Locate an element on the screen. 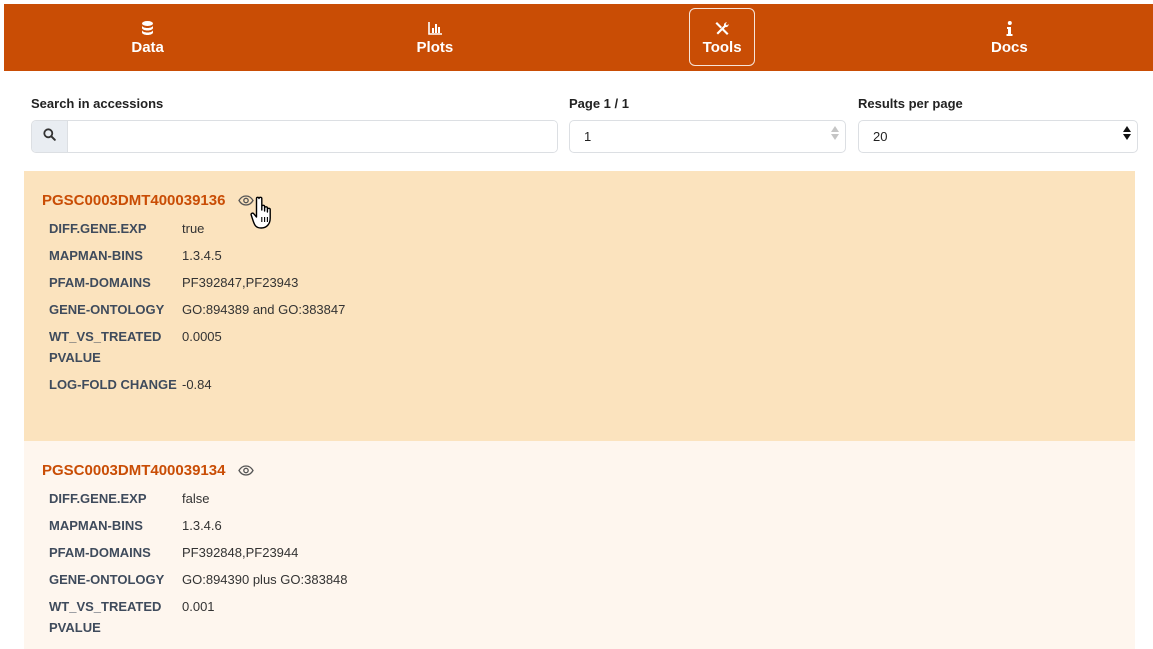 The image size is (1153, 649). nav-item-label: Tools is located at coordinates (722, 47).